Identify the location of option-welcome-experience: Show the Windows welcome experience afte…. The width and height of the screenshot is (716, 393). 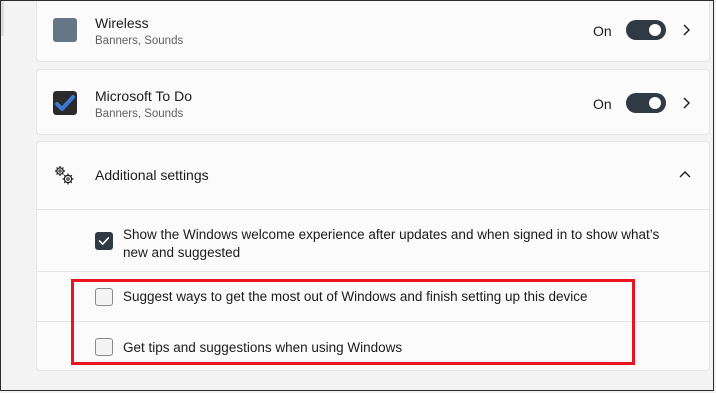
(373, 240).